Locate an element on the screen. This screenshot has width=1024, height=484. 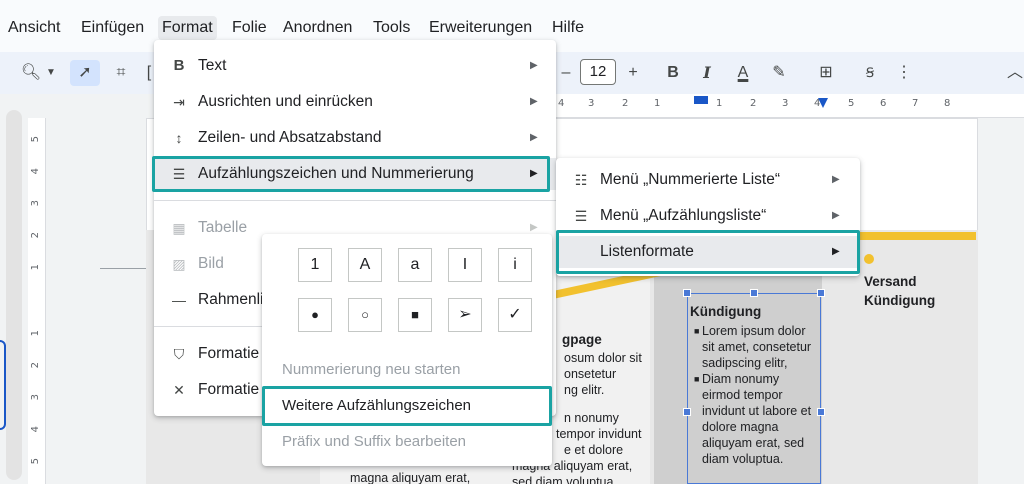
text-line: sadipscing elitr, is located at coordinates (745, 363).